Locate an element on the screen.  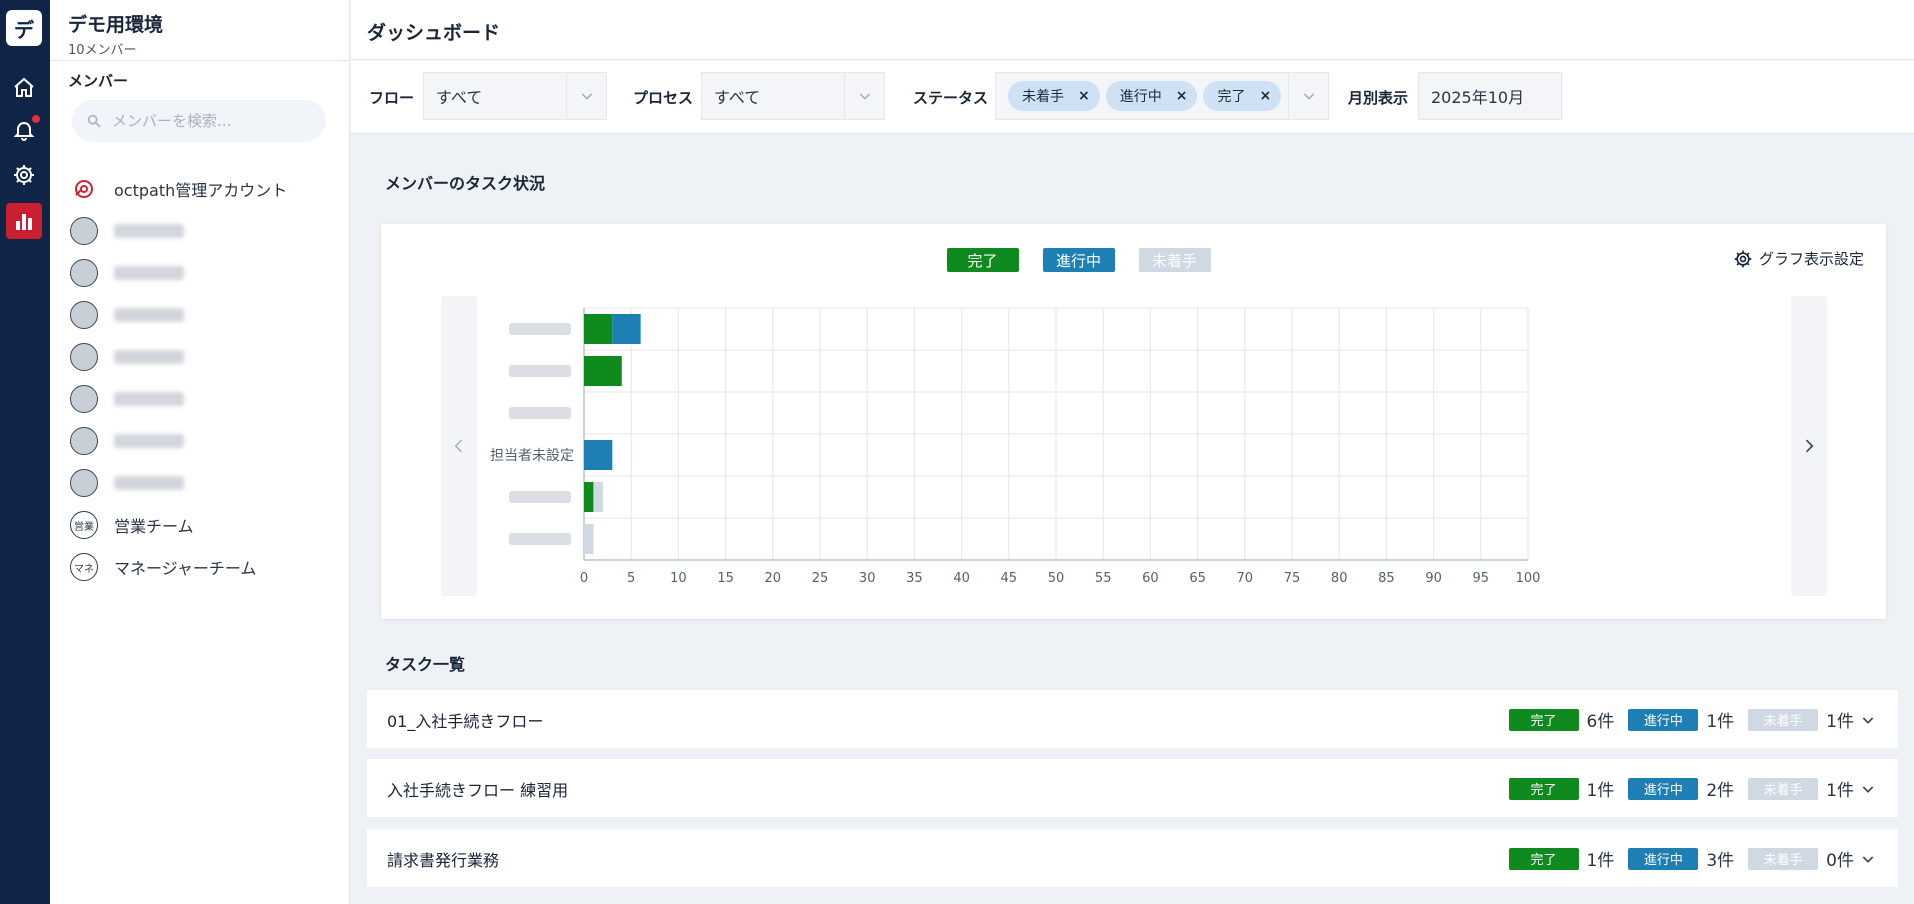
graph-settings-button: グラフ表示設定 is located at coordinates (1798, 258).